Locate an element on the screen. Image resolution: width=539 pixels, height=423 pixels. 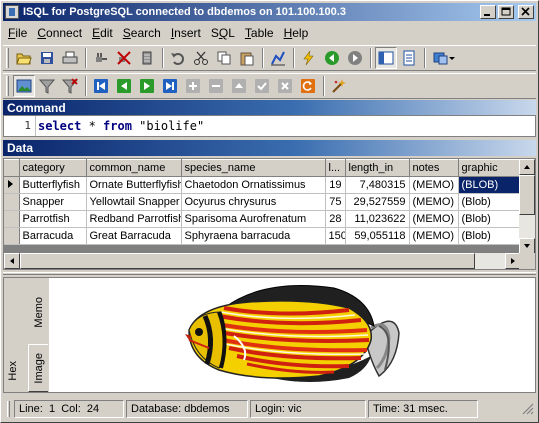
column-header: common_name is located at coordinates (134, 168).